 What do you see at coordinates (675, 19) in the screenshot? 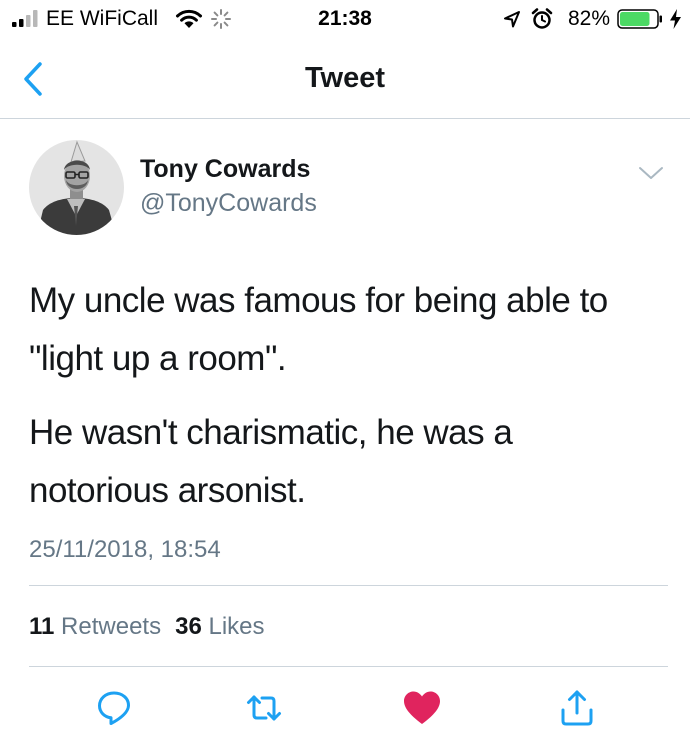
I see `charging-icon` at bounding box center [675, 19].